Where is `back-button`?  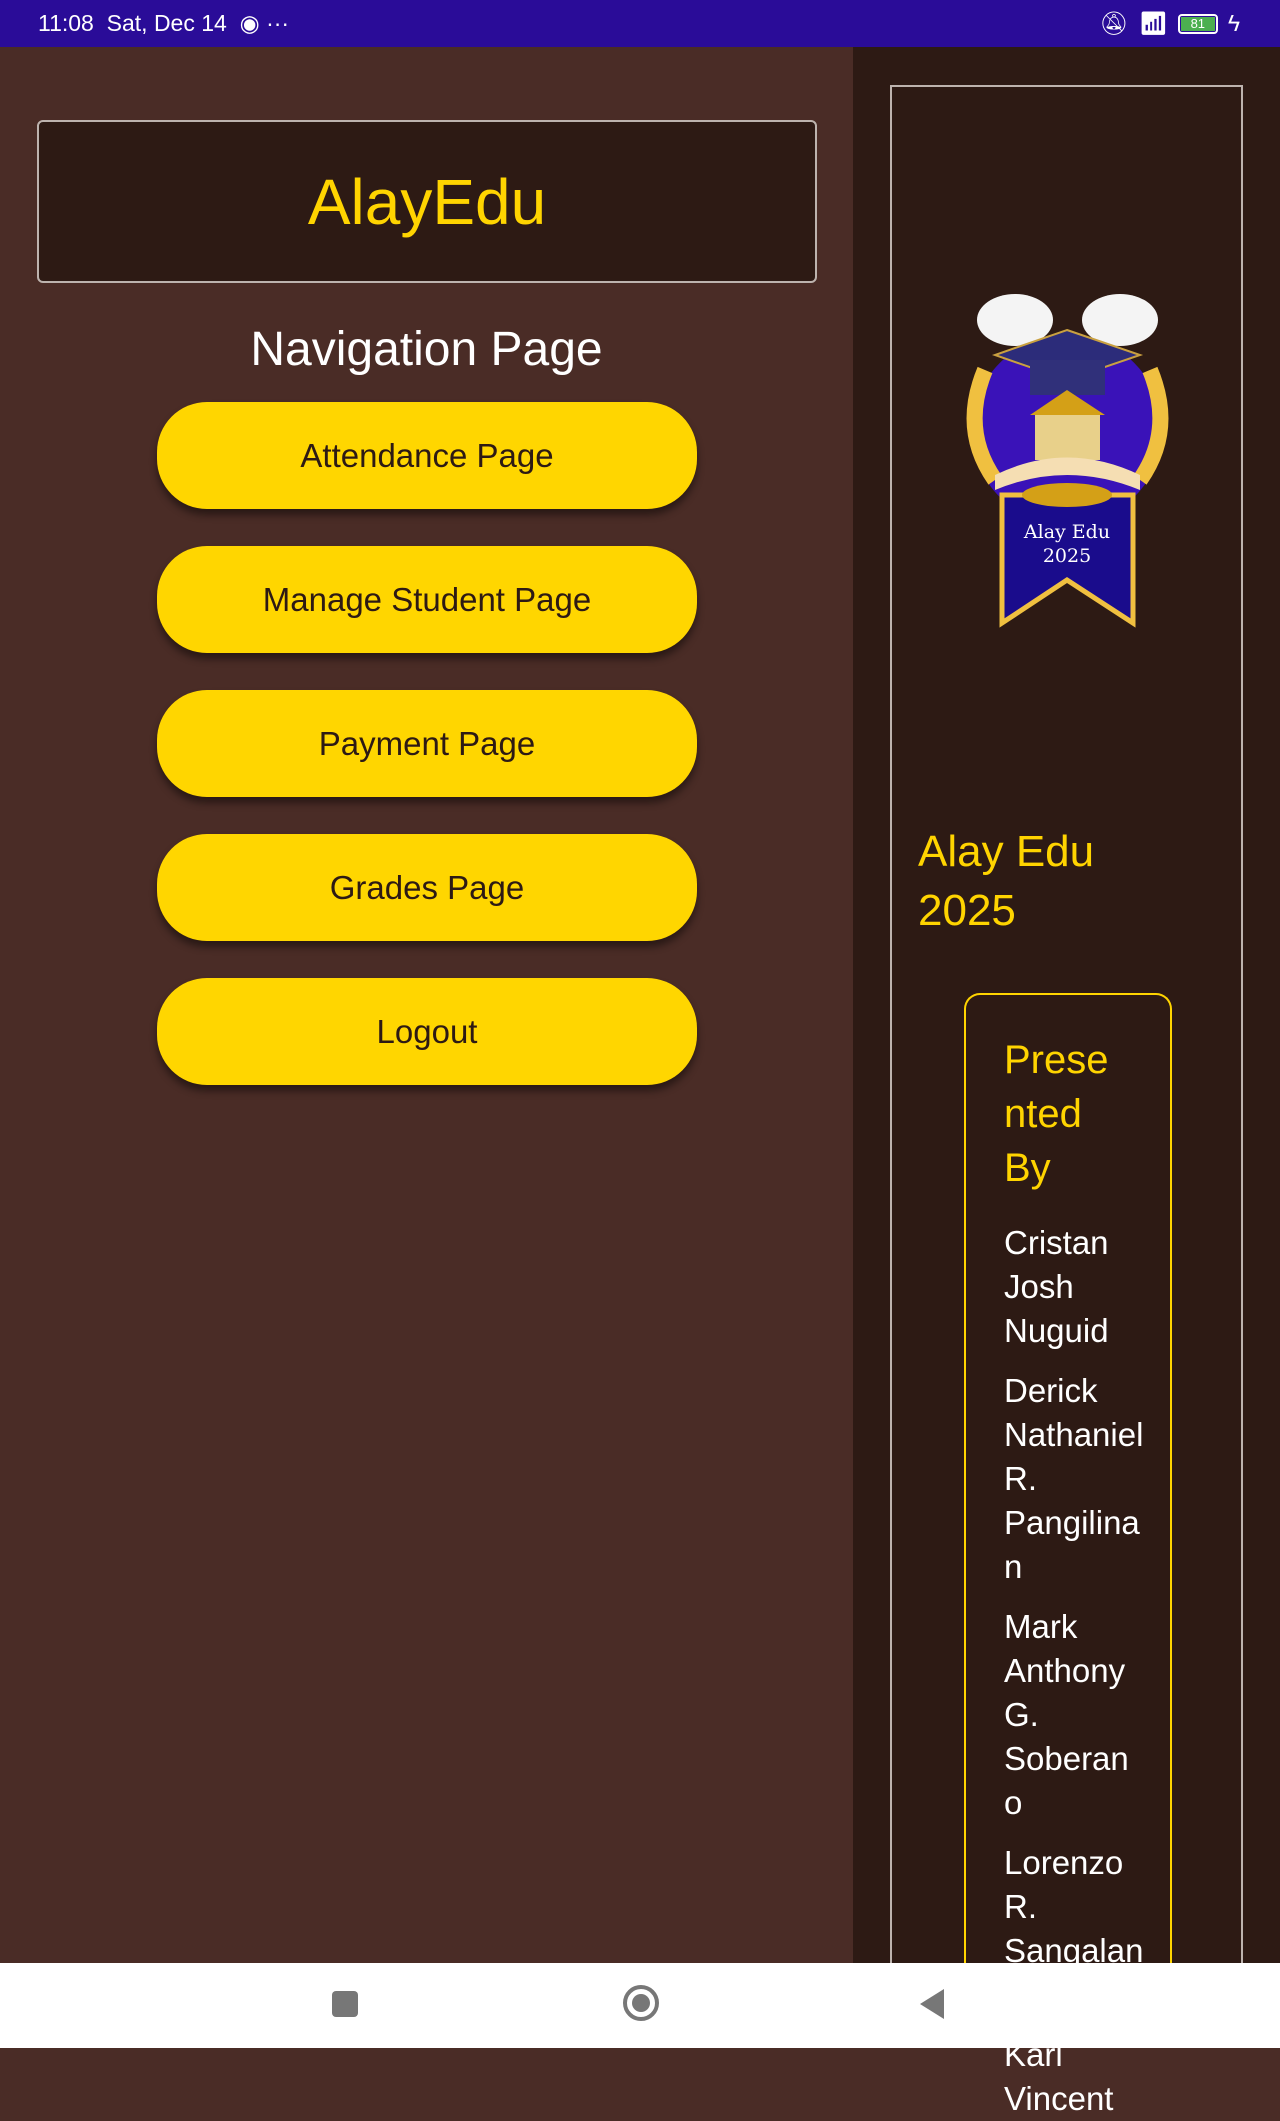 back-button is located at coordinates (932, 2004).